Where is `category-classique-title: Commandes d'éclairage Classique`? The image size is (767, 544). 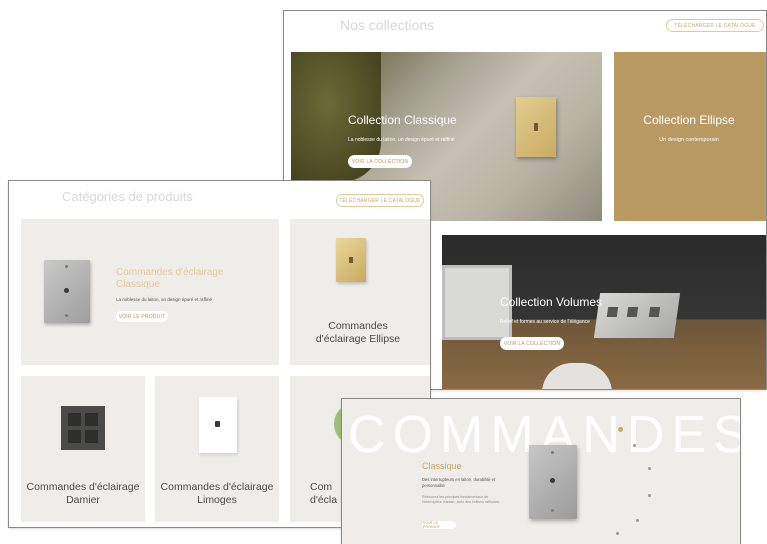
category-classique-title: Commandes d'éclairage Classique is located at coordinates (170, 278).